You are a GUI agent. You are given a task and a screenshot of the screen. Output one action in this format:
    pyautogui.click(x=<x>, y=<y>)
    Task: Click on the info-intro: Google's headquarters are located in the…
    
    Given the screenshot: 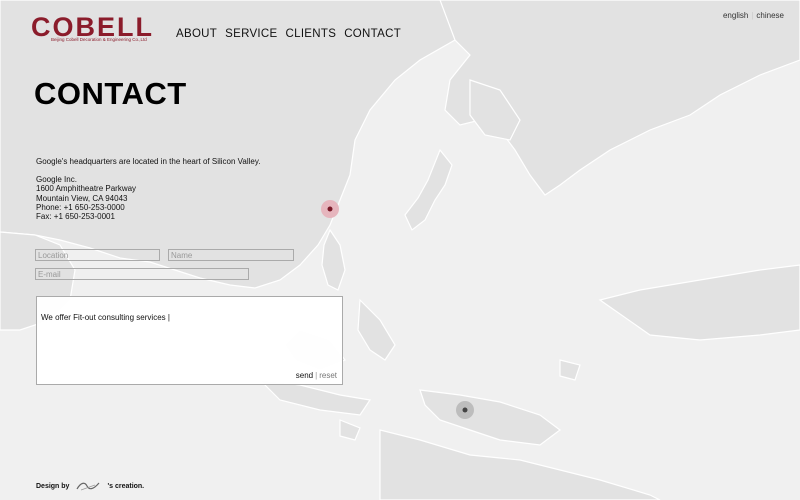 What is the action you would take?
    pyautogui.click(x=148, y=161)
    